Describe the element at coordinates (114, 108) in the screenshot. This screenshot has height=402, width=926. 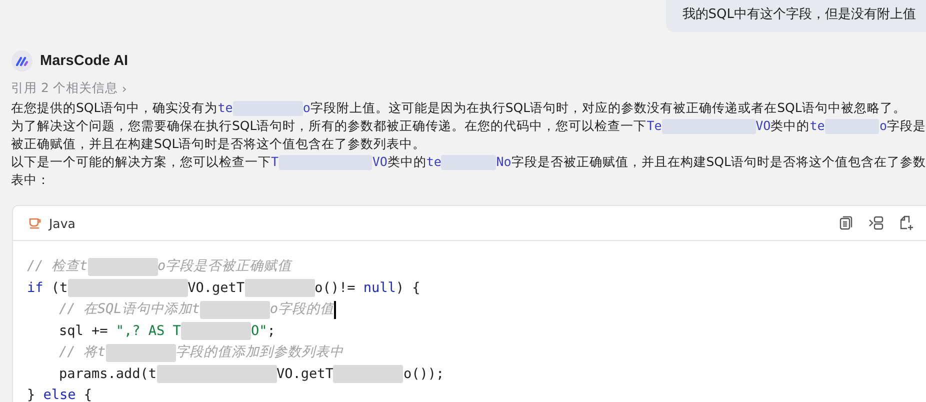
I see `answer-text: 在您提供的SQL语句中，确实没有为` at that location.